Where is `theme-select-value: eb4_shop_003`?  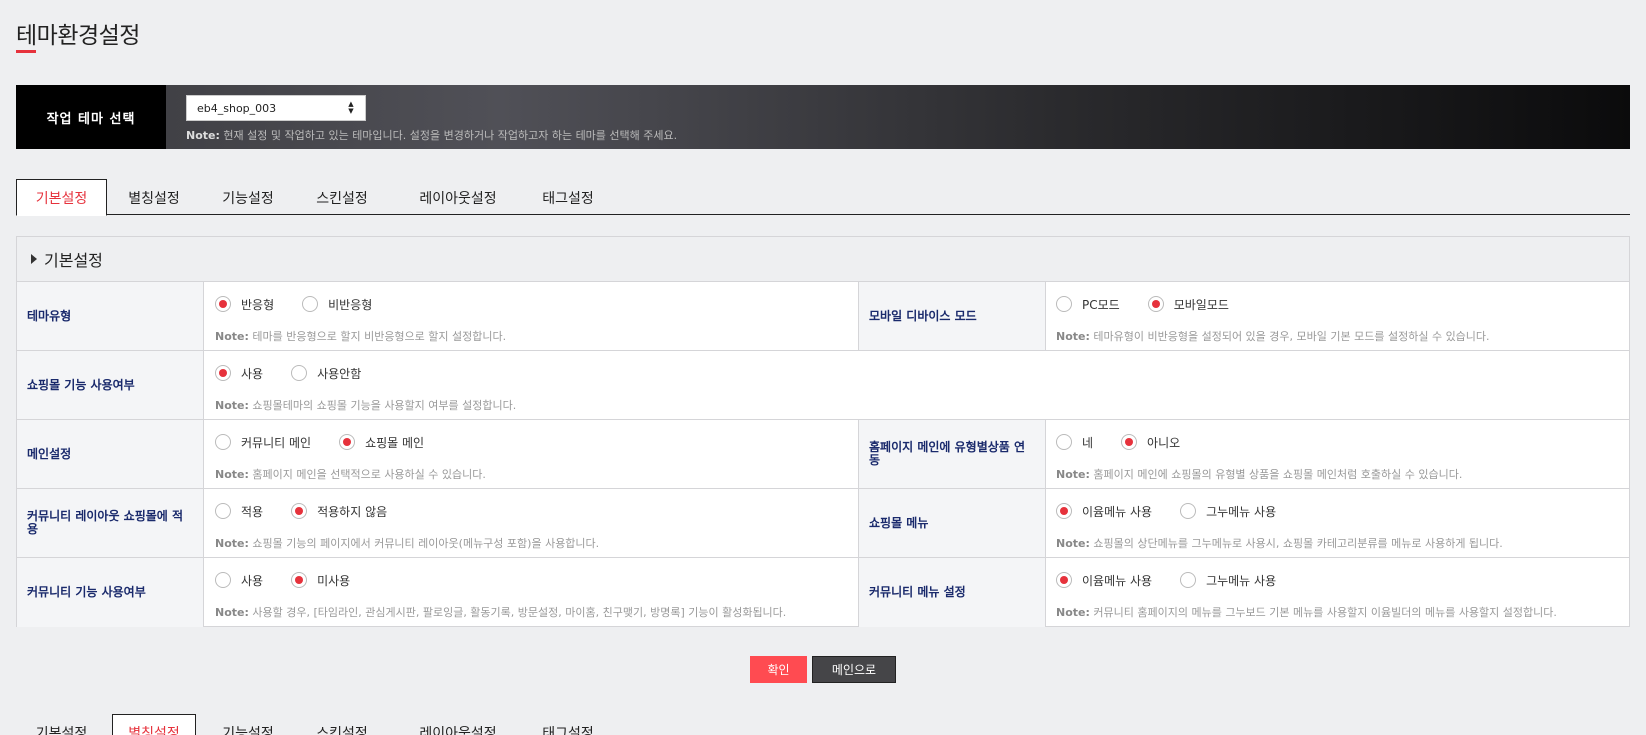
theme-select-value: eb4_shop_003 is located at coordinates (237, 108).